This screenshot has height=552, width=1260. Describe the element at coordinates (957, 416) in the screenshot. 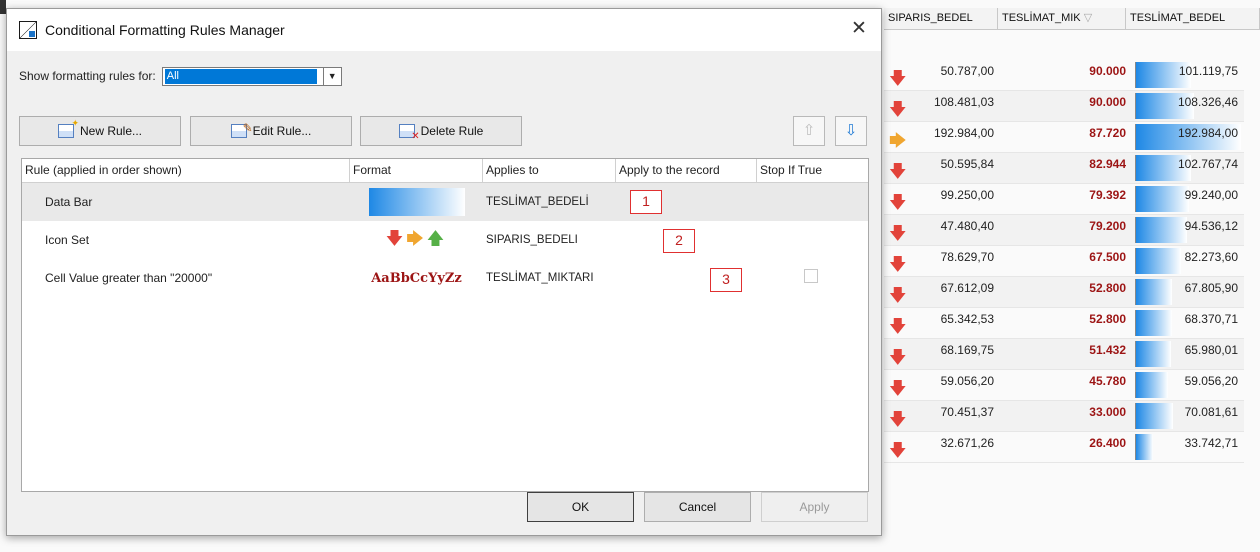

I see `siparis-cell: 70.451,37` at that location.